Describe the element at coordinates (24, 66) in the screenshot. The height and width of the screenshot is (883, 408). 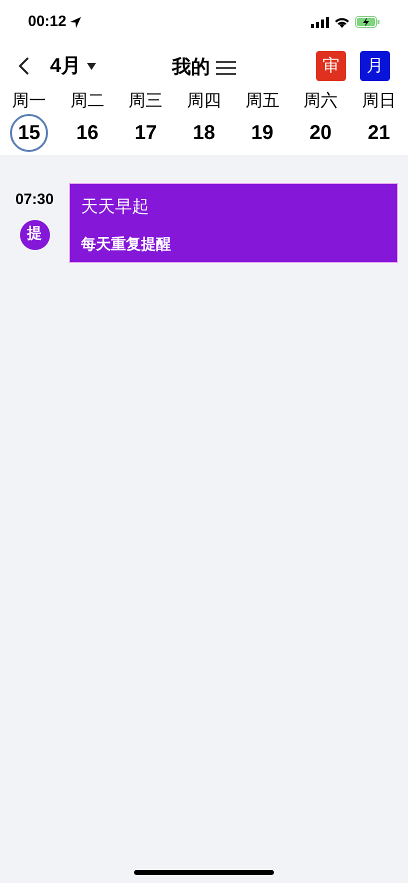
I see `back-chevron-icon` at that location.